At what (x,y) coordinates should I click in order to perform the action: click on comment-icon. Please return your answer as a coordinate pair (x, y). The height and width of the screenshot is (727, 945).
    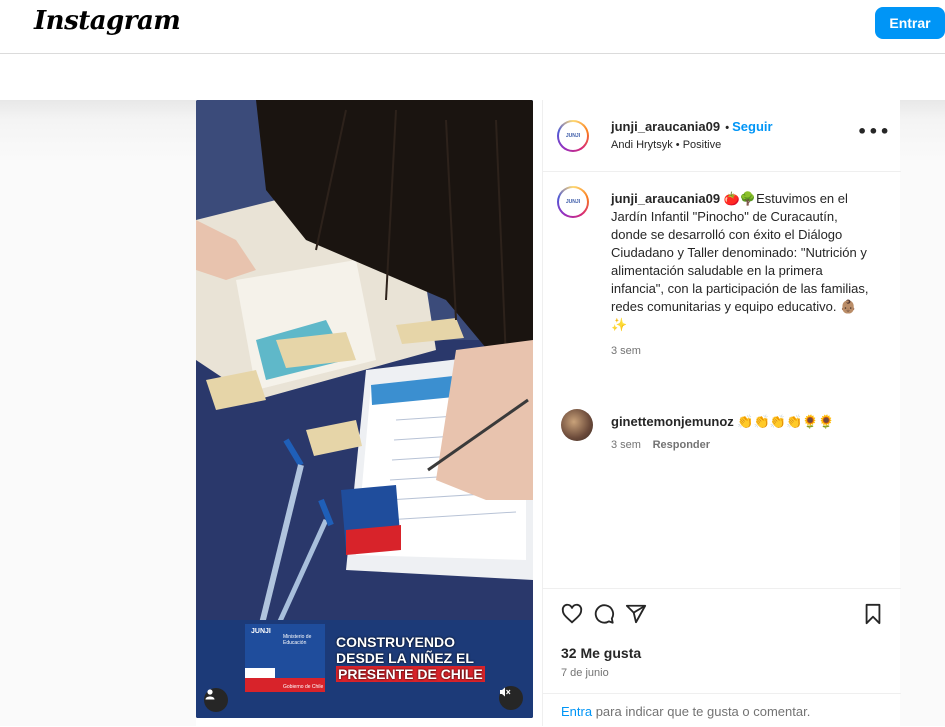
    Looking at the image, I should click on (604, 616).